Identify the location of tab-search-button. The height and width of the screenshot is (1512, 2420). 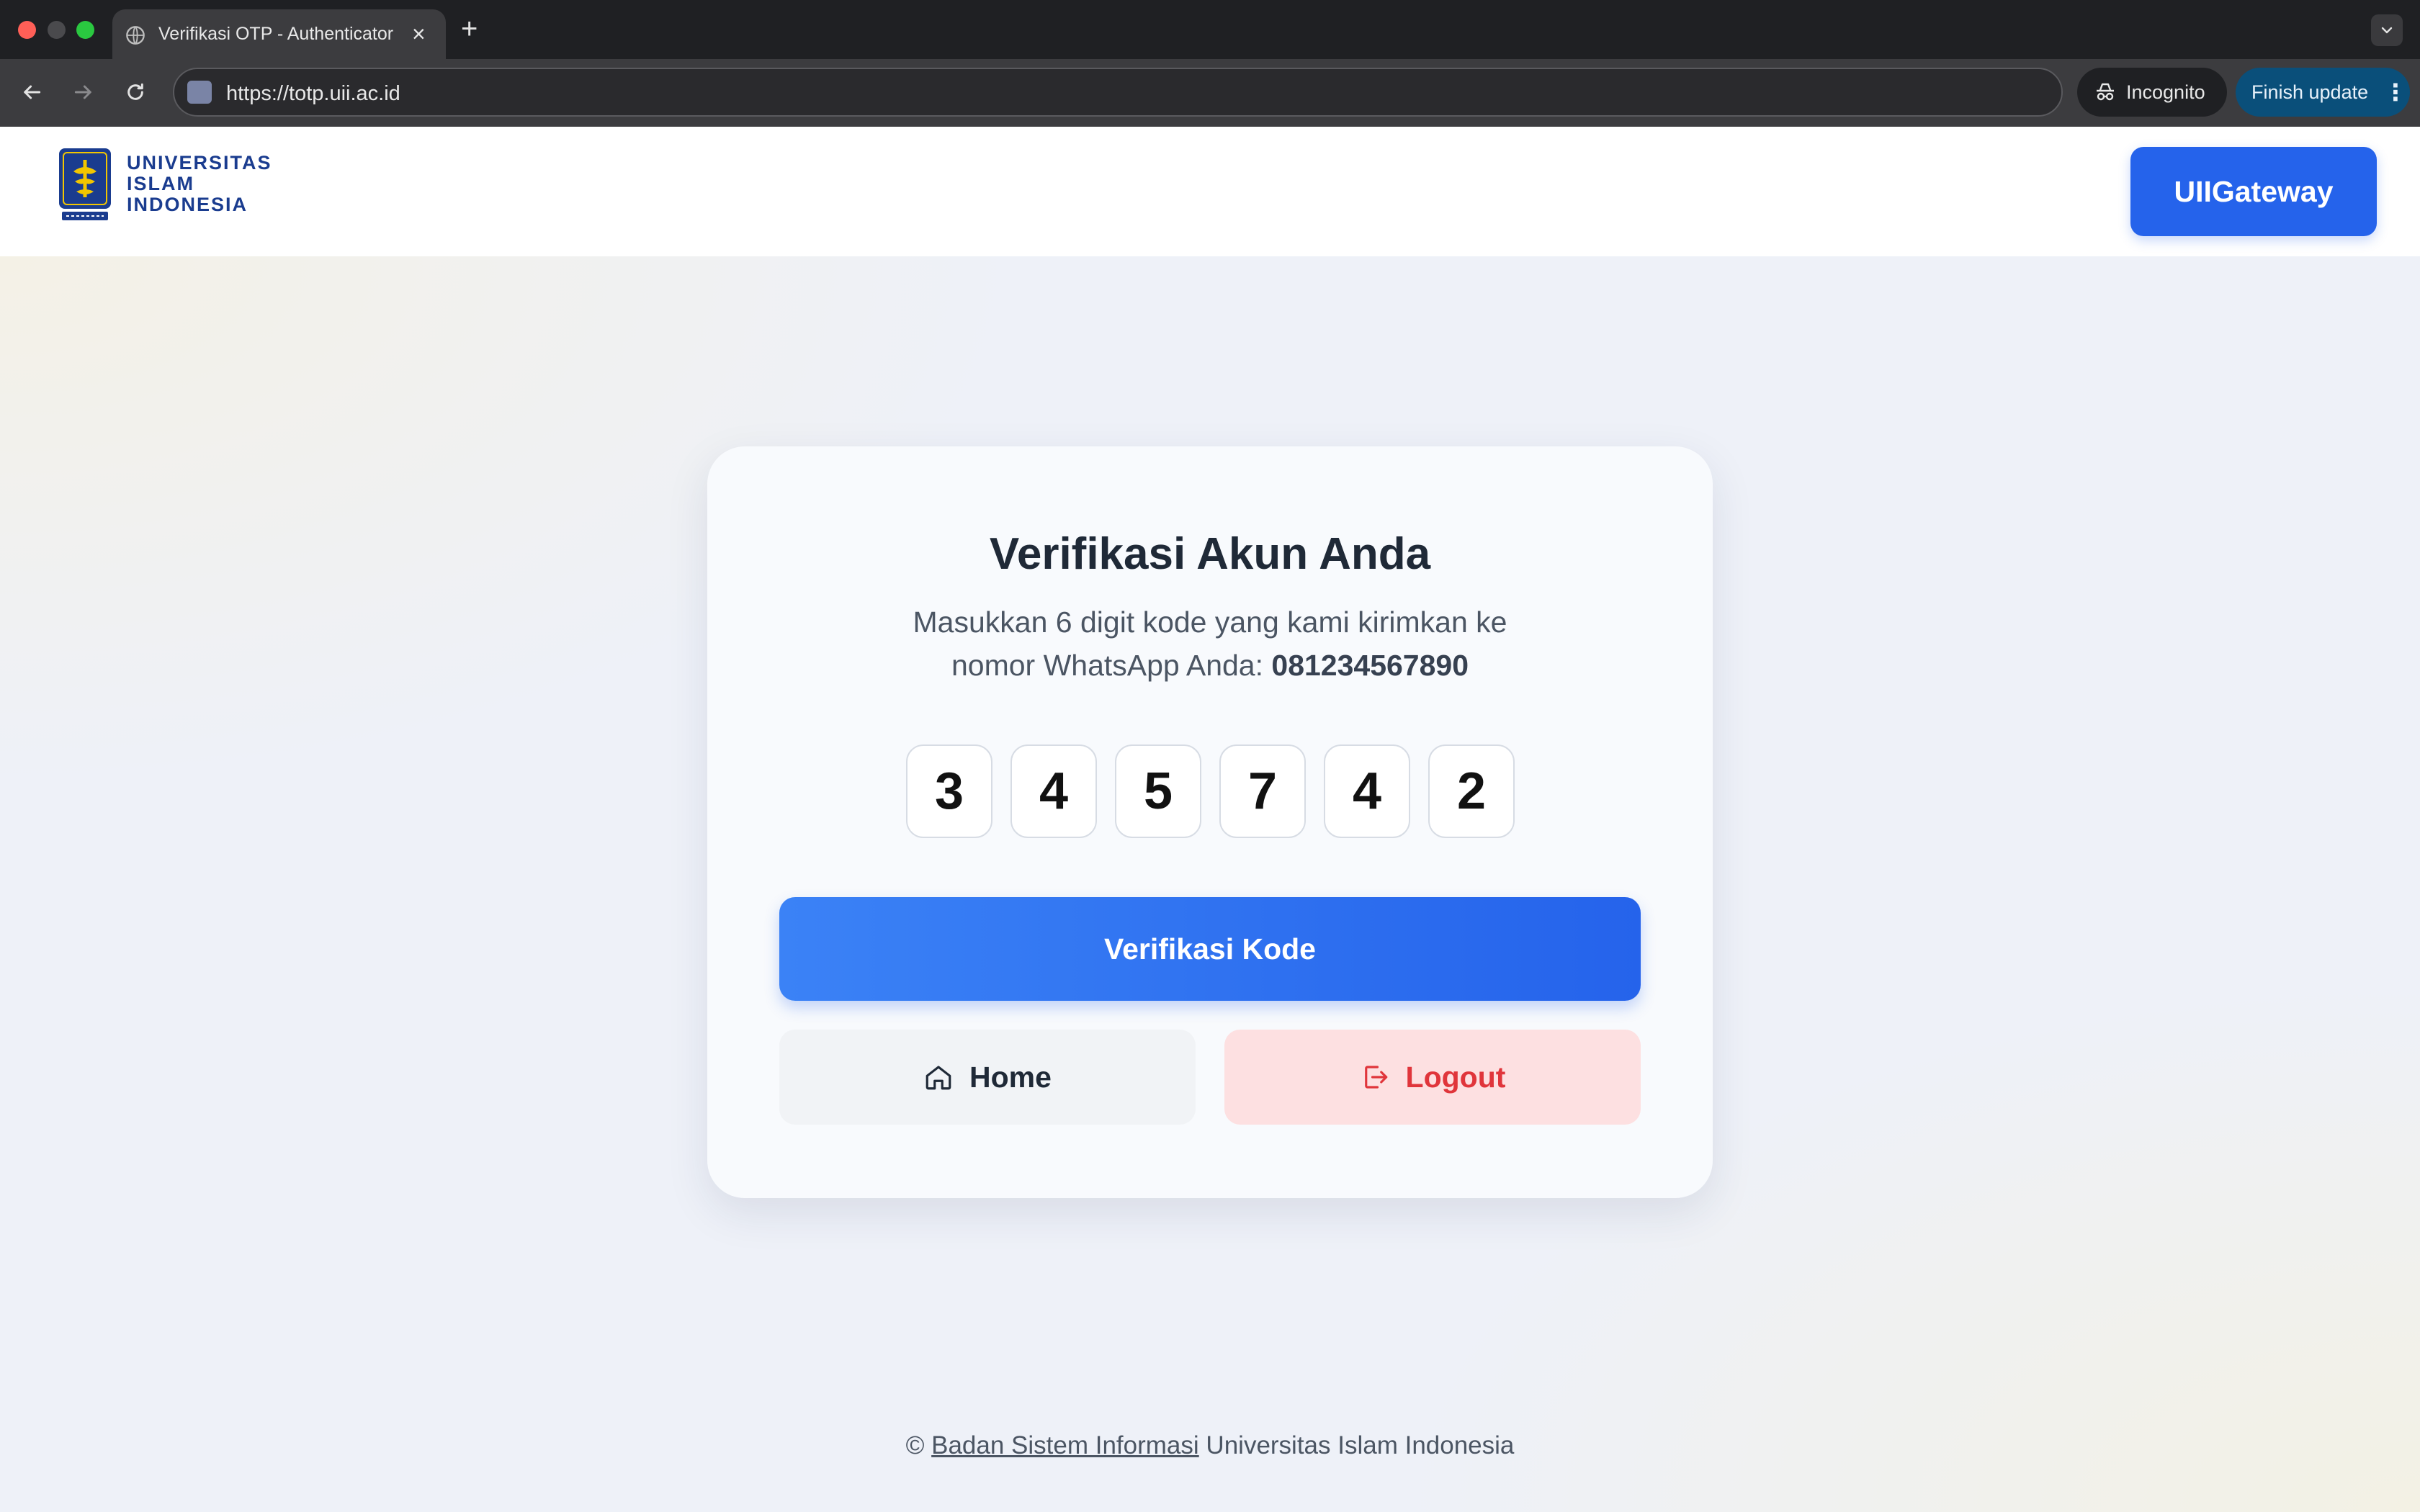
(2387, 30).